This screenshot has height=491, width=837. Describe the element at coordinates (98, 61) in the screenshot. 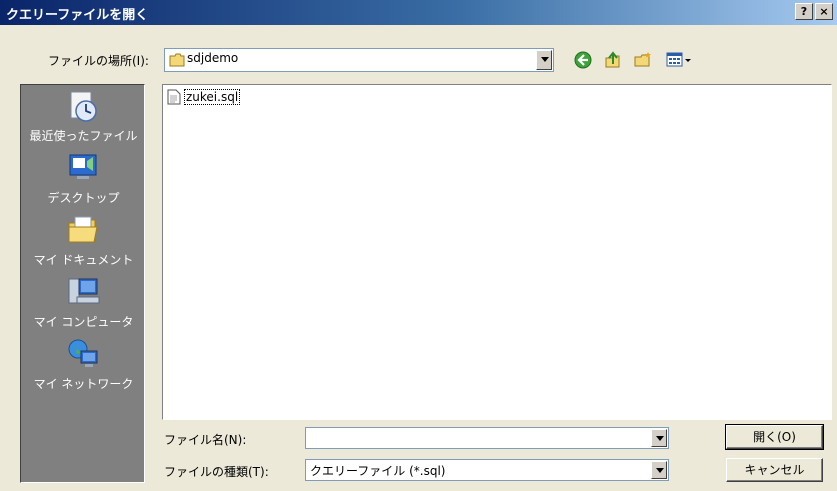

I see `look-in-label: ファイルの場所(I):` at that location.